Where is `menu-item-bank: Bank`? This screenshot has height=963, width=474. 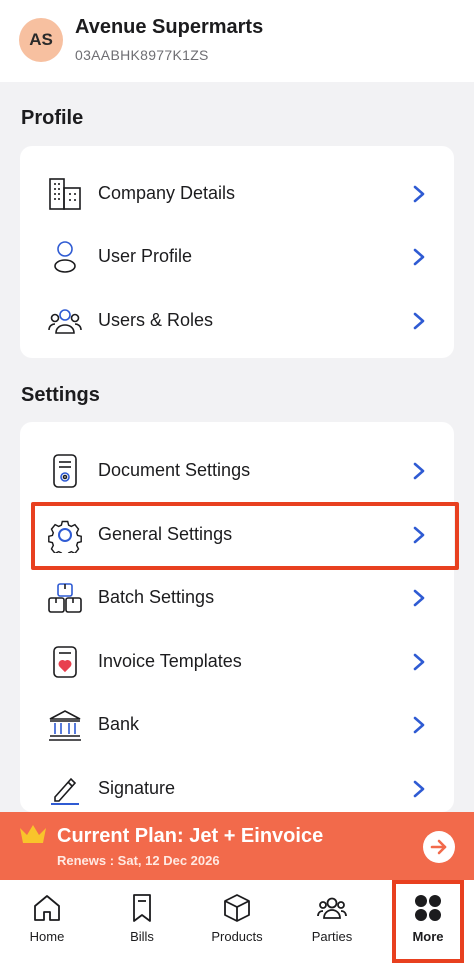 menu-item-bank: Bank is located at coordinates (237, 724).